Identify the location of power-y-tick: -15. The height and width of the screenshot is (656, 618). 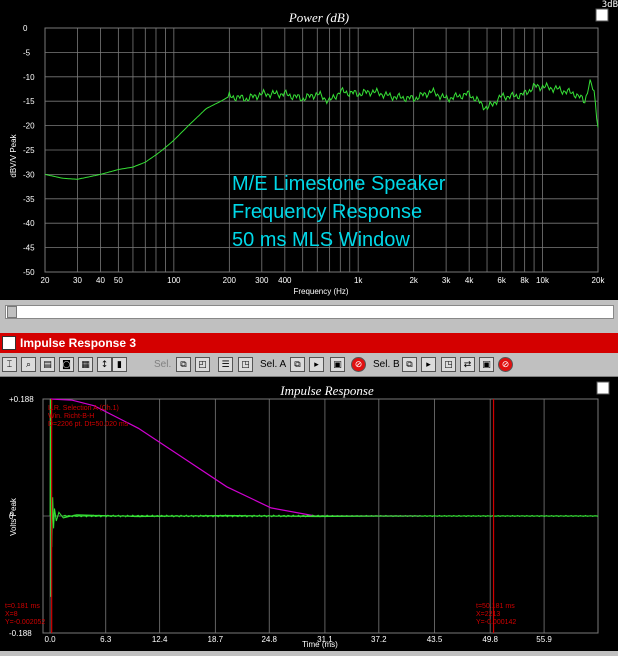
(29, 101).